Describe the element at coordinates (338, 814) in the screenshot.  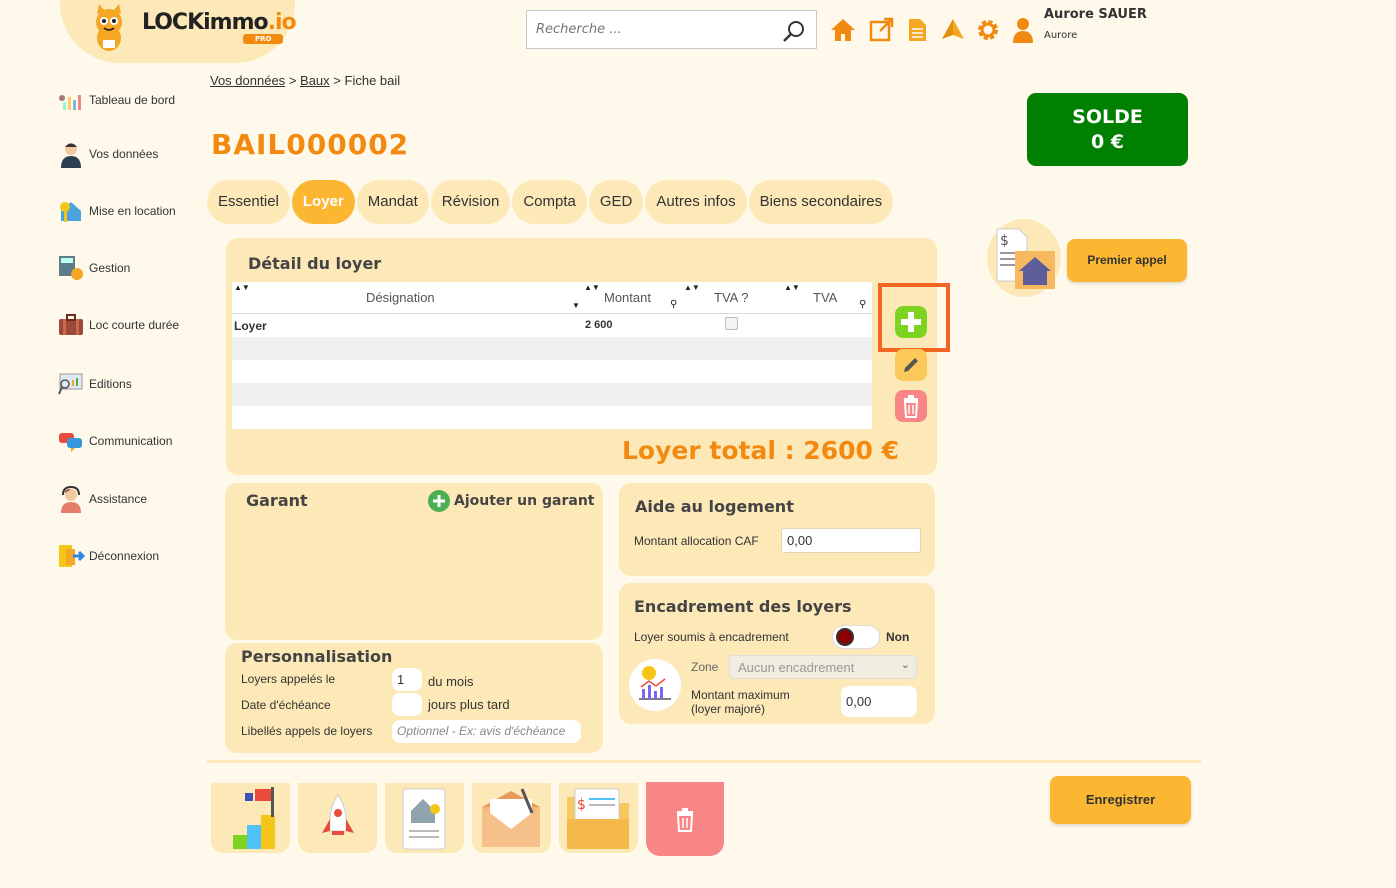
I see `rocket-icon` at that location.